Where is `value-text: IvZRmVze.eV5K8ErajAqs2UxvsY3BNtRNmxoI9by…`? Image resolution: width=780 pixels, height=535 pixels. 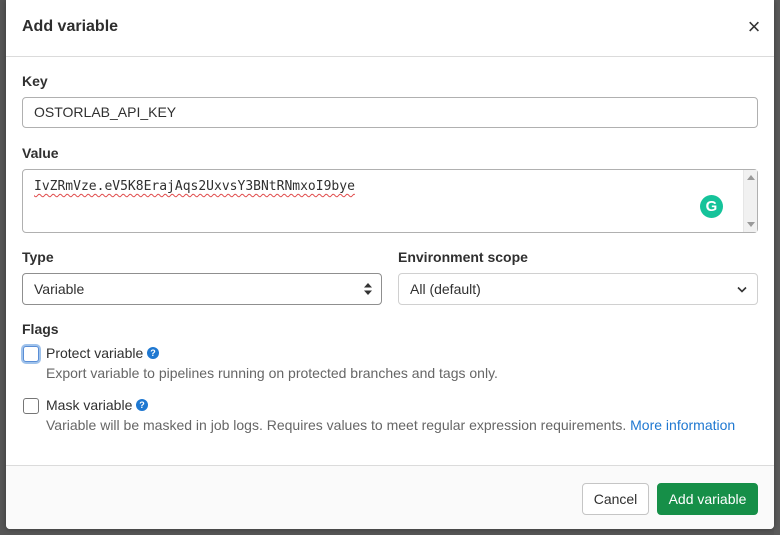
value-text: IvZRmVze.eV5K8ErajAqs2UxvsY3BNtRNmxoI9by… is located at coordinates (194, 186).